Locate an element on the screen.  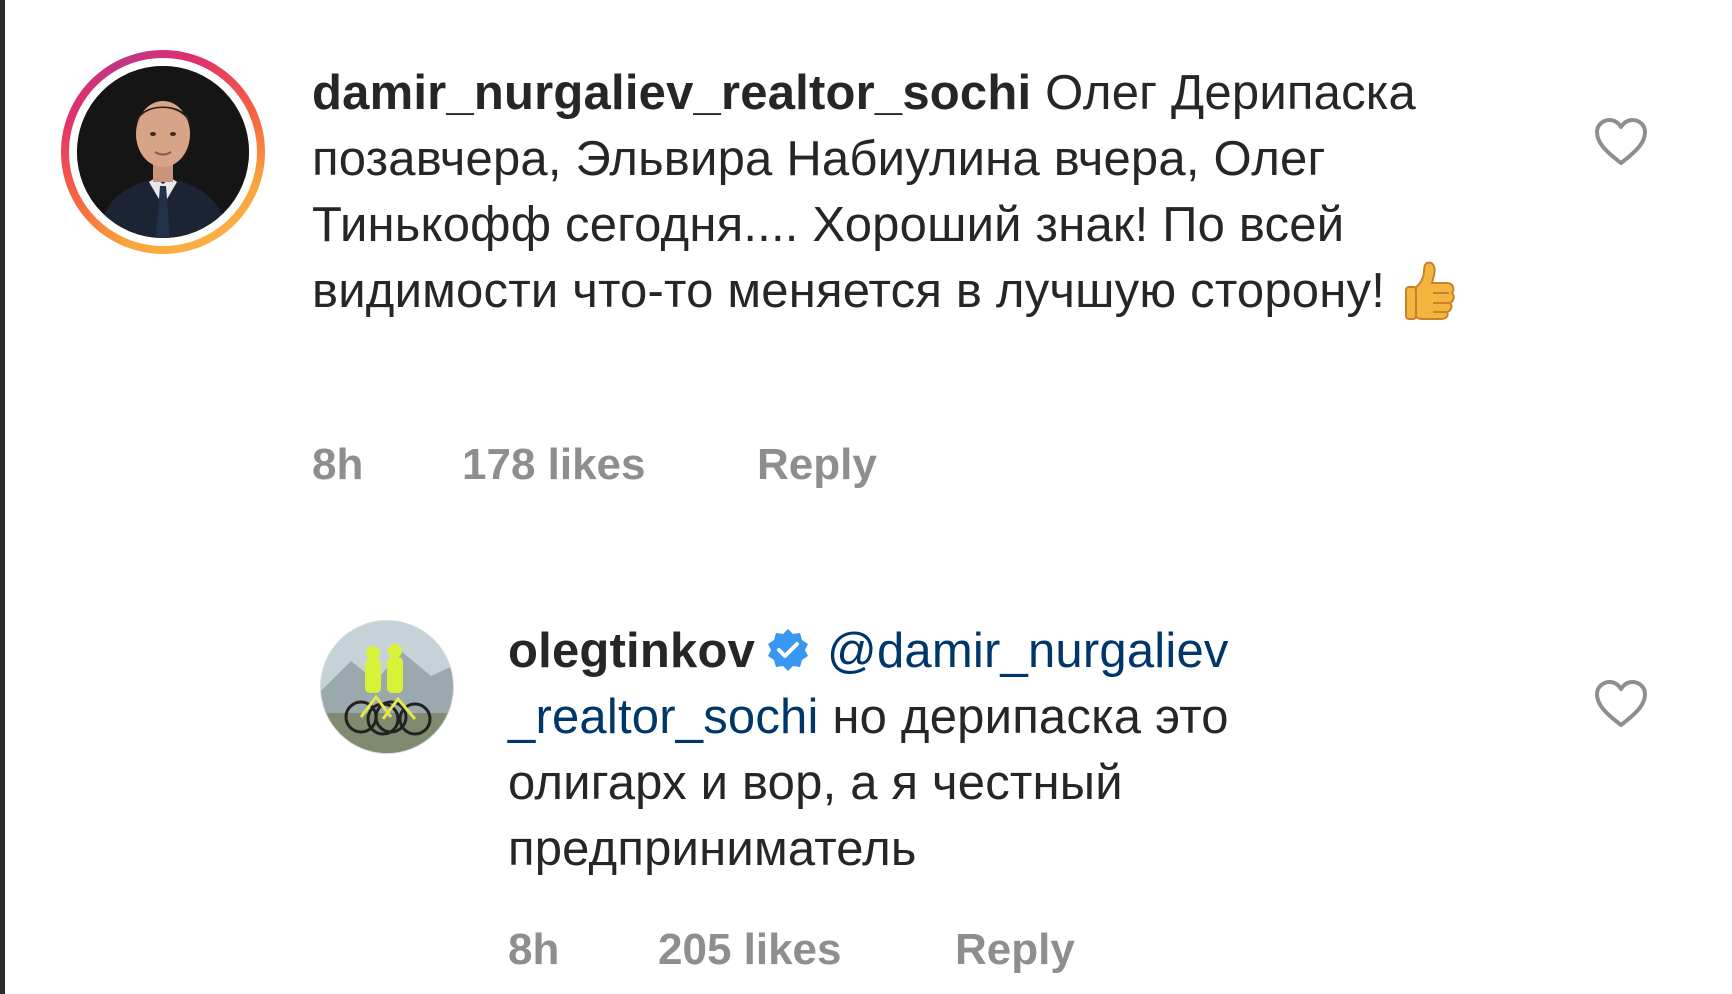
cyclists-photo-icon is located at coordinates (387, 687).